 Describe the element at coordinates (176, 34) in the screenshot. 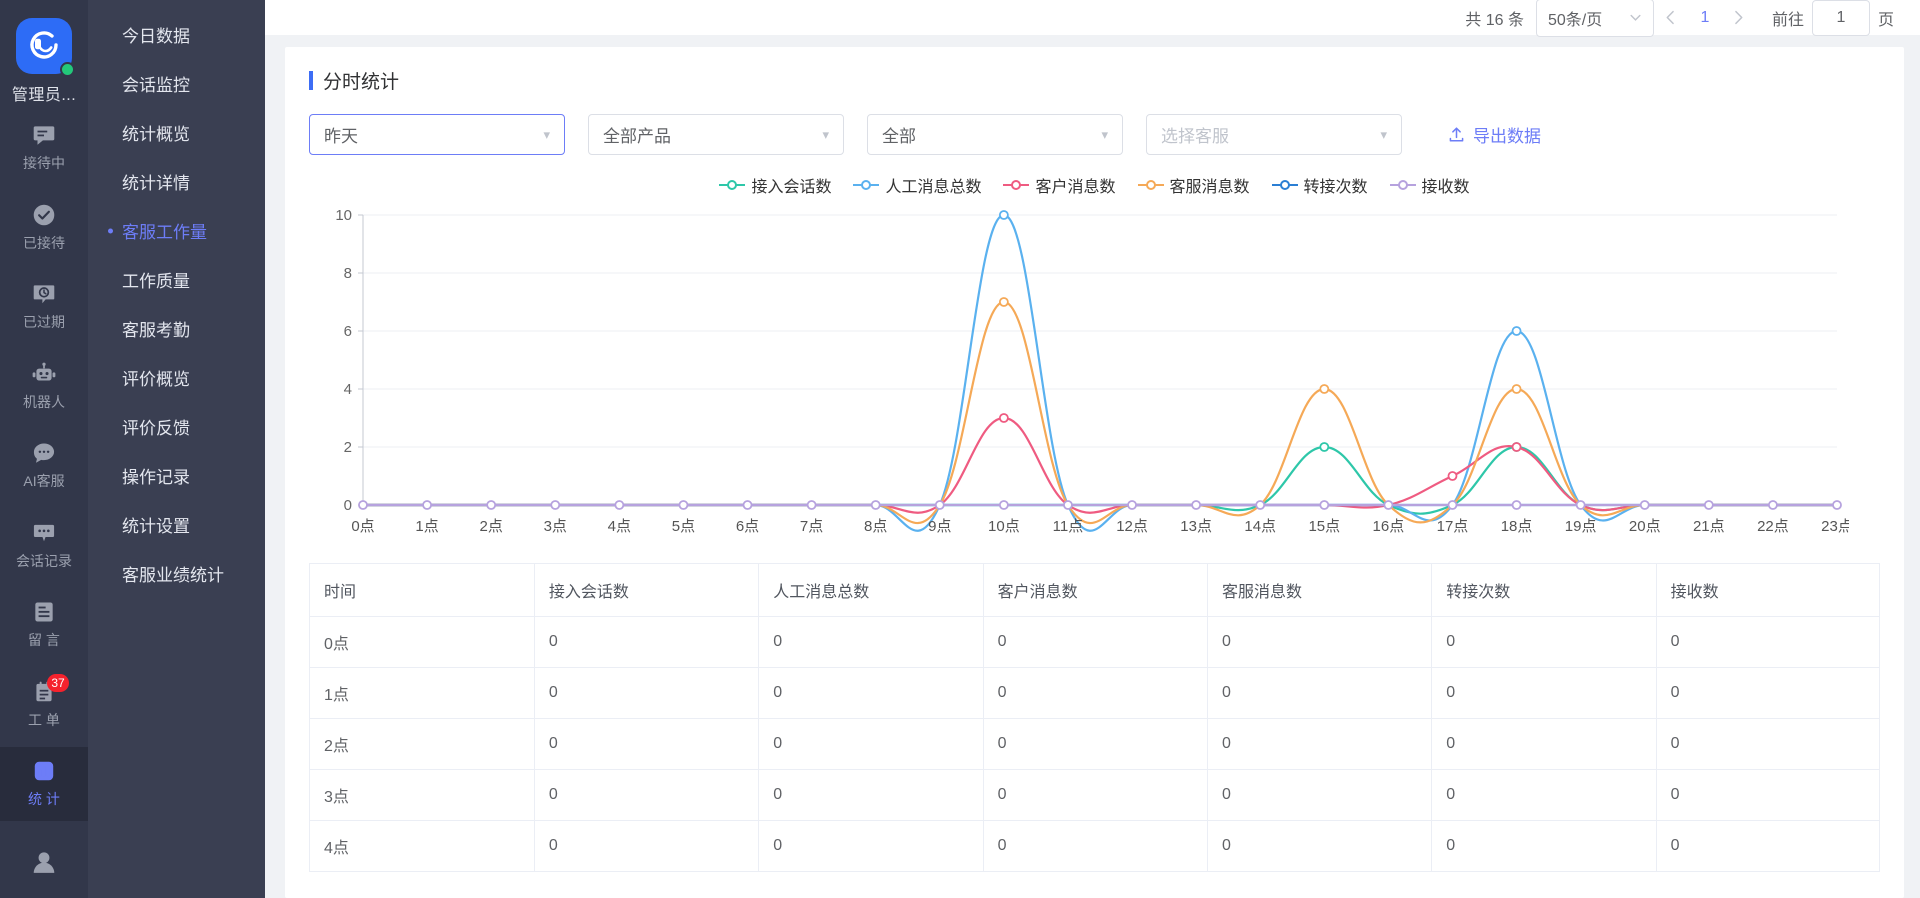

I see `menu-item-today-data: 今日数据` at that location.